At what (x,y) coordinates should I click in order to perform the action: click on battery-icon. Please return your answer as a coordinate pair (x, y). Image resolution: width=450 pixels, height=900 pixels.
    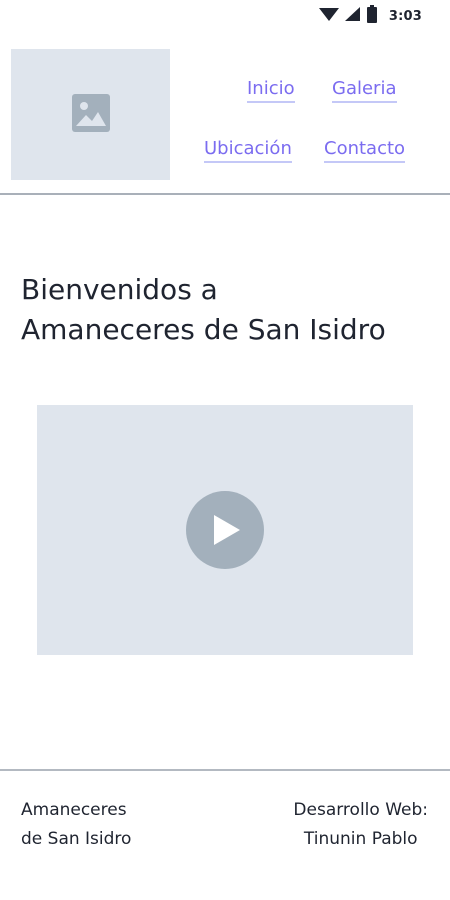
    Looking at the image, I should click on (371, 16).